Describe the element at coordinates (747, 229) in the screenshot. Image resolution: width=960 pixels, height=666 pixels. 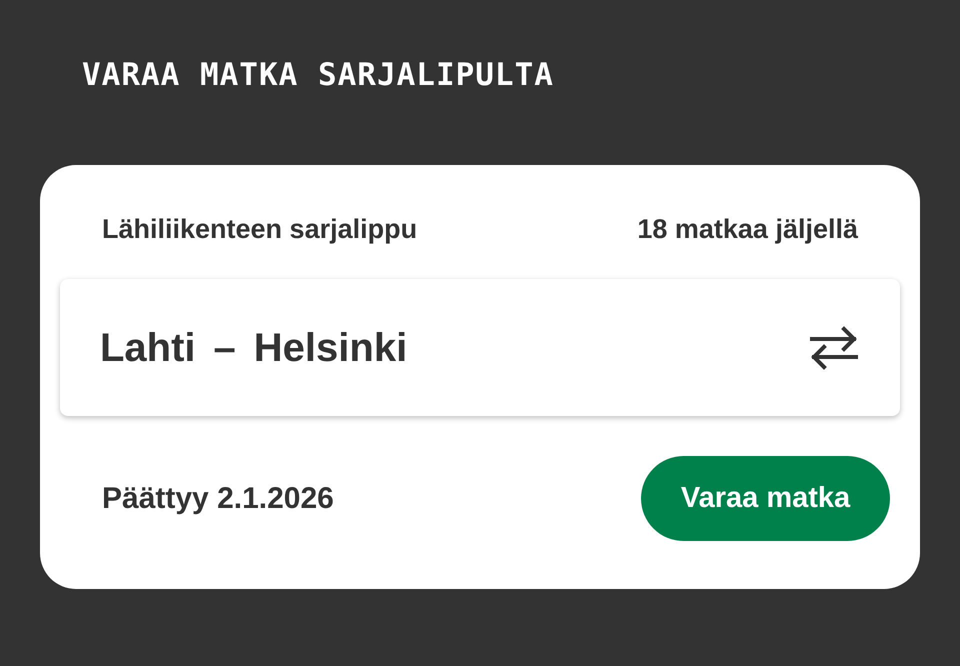
I see `trips-remaining: 18 matkaa jäljellä` at that location.